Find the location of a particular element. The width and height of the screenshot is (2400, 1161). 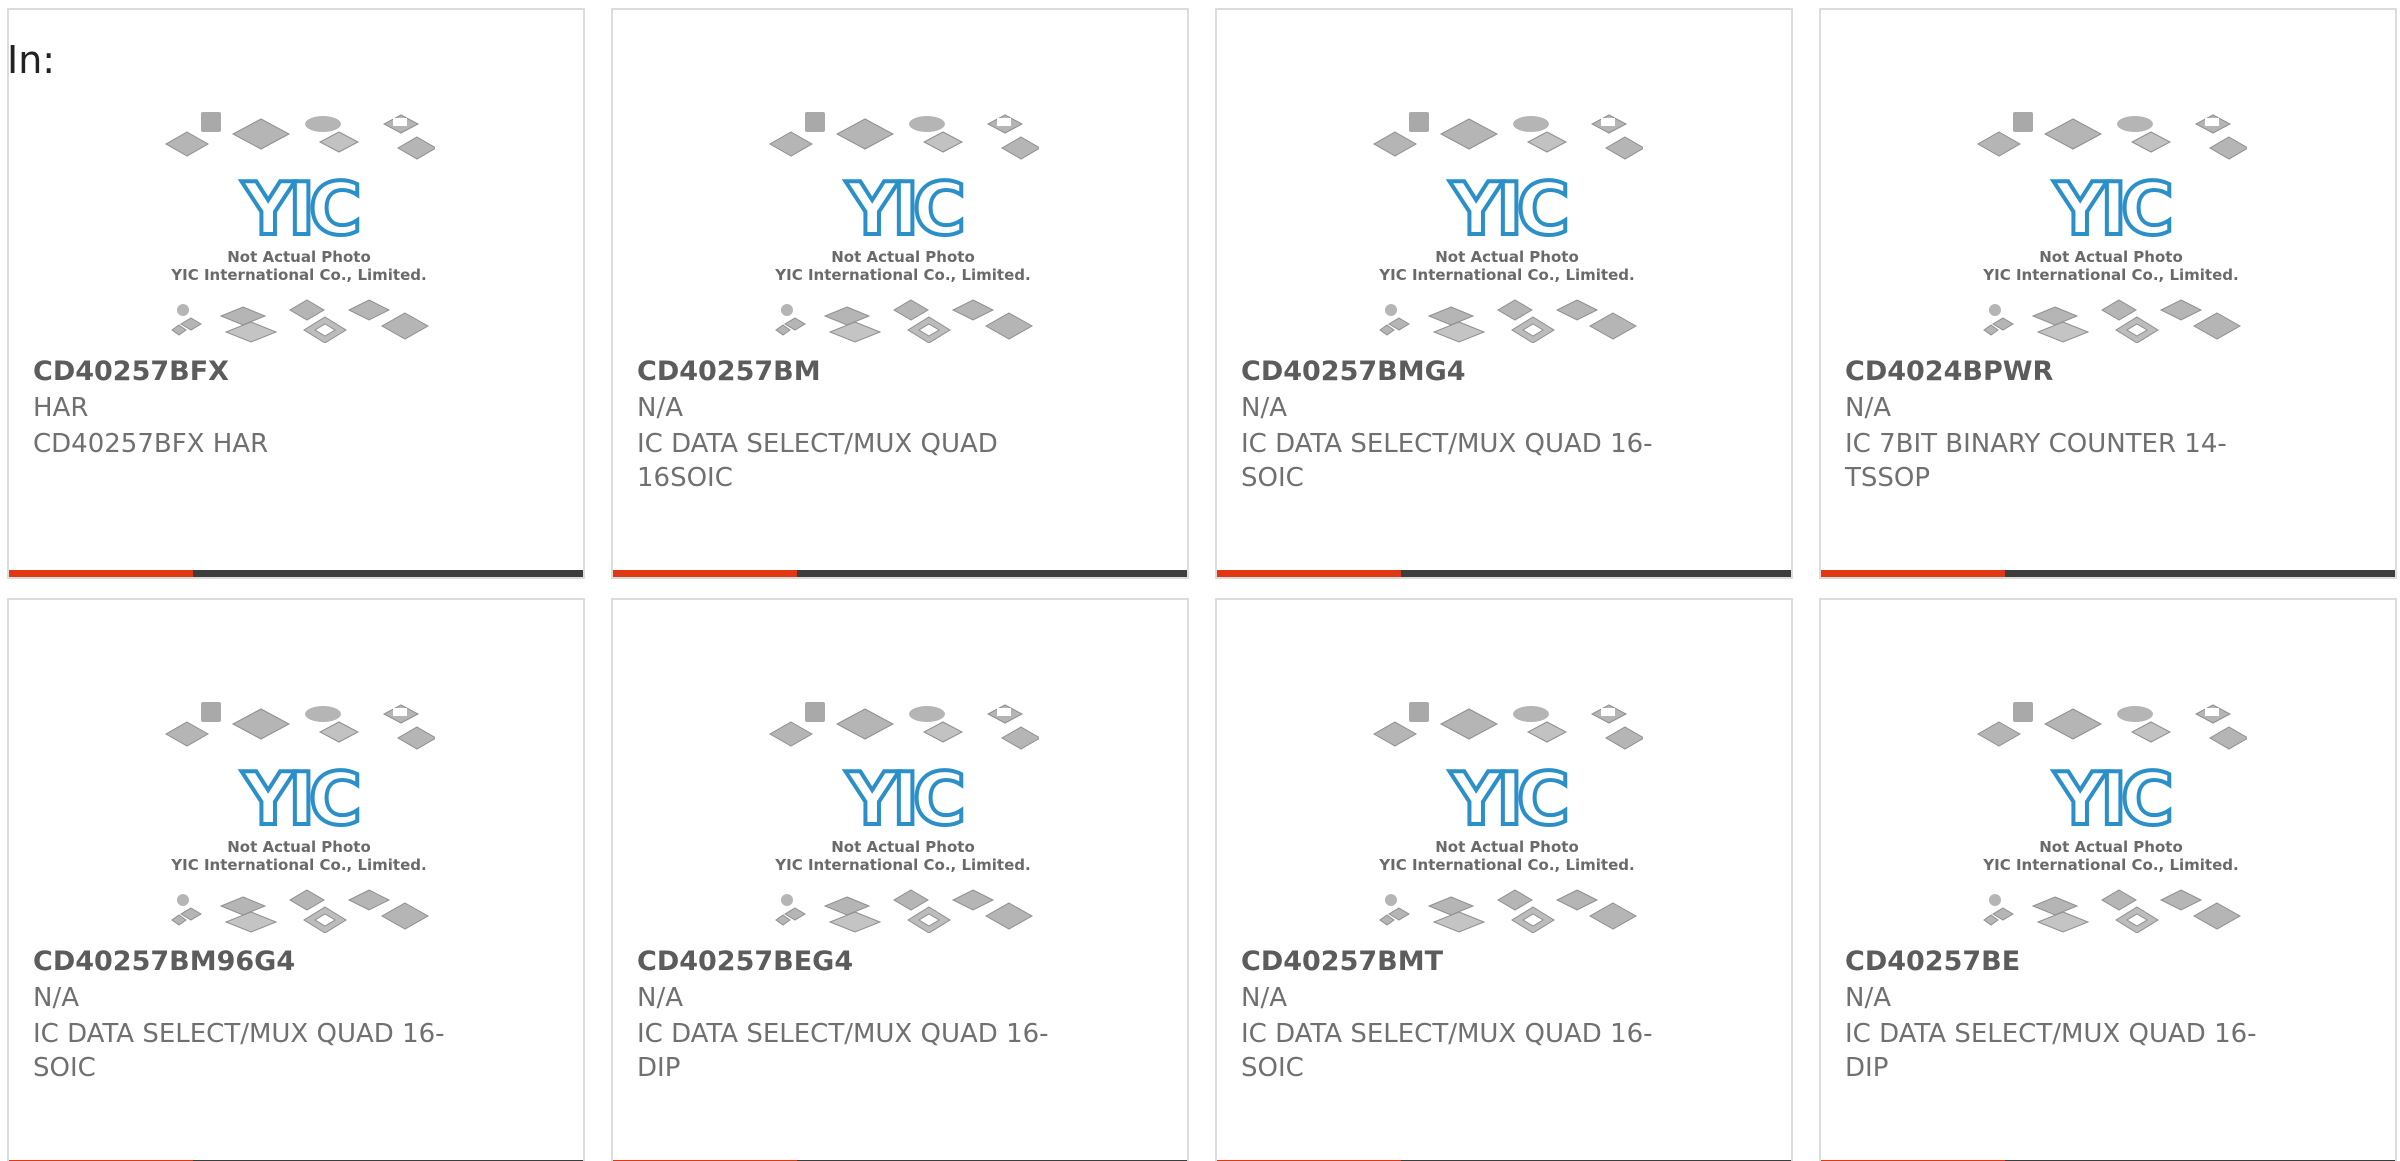

product-description: CD40257BFX HAR is located at coordinates (151, 444).